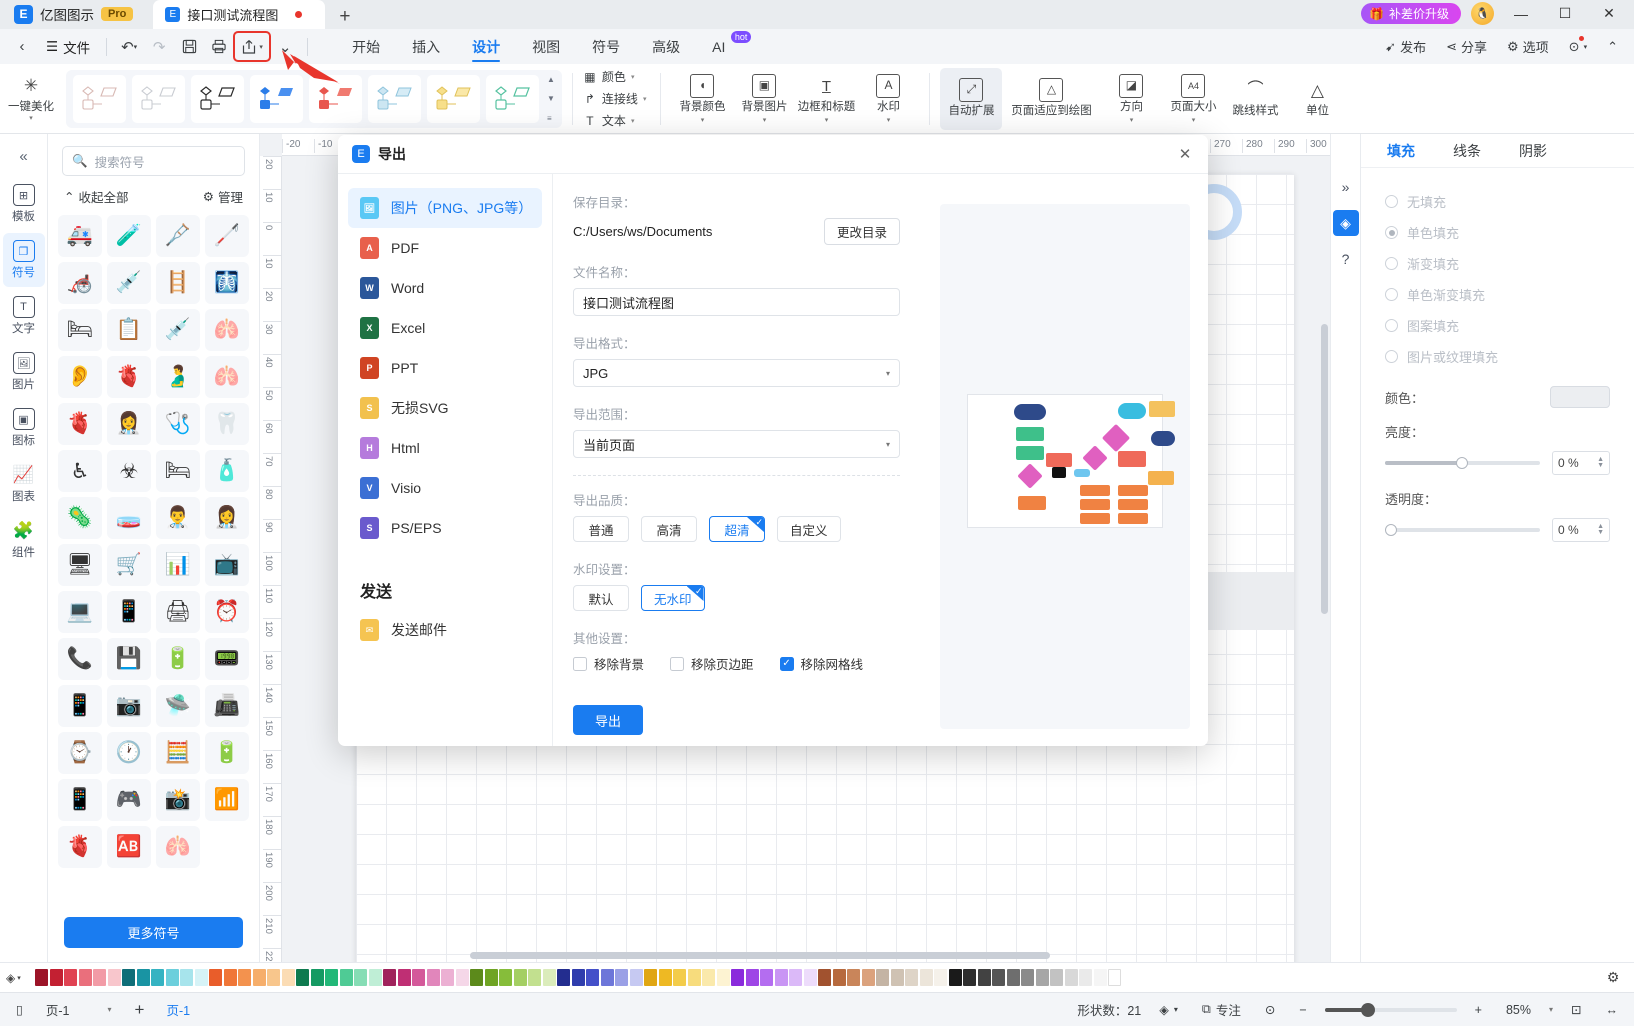 The height and width of the screenshot is (1026, 1634). What do you see at coordinates (809, 529) in the screenshot?
I see `quality-option-custom: 自定义` at bounding box center [809, 529].